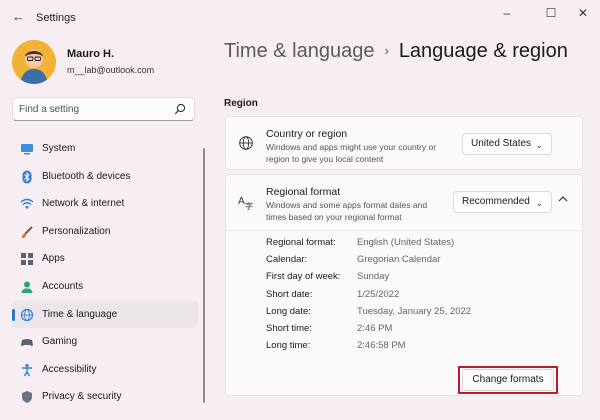  I want to click on format-row: Long time: 2:46:58 PM, so click(416, 347).